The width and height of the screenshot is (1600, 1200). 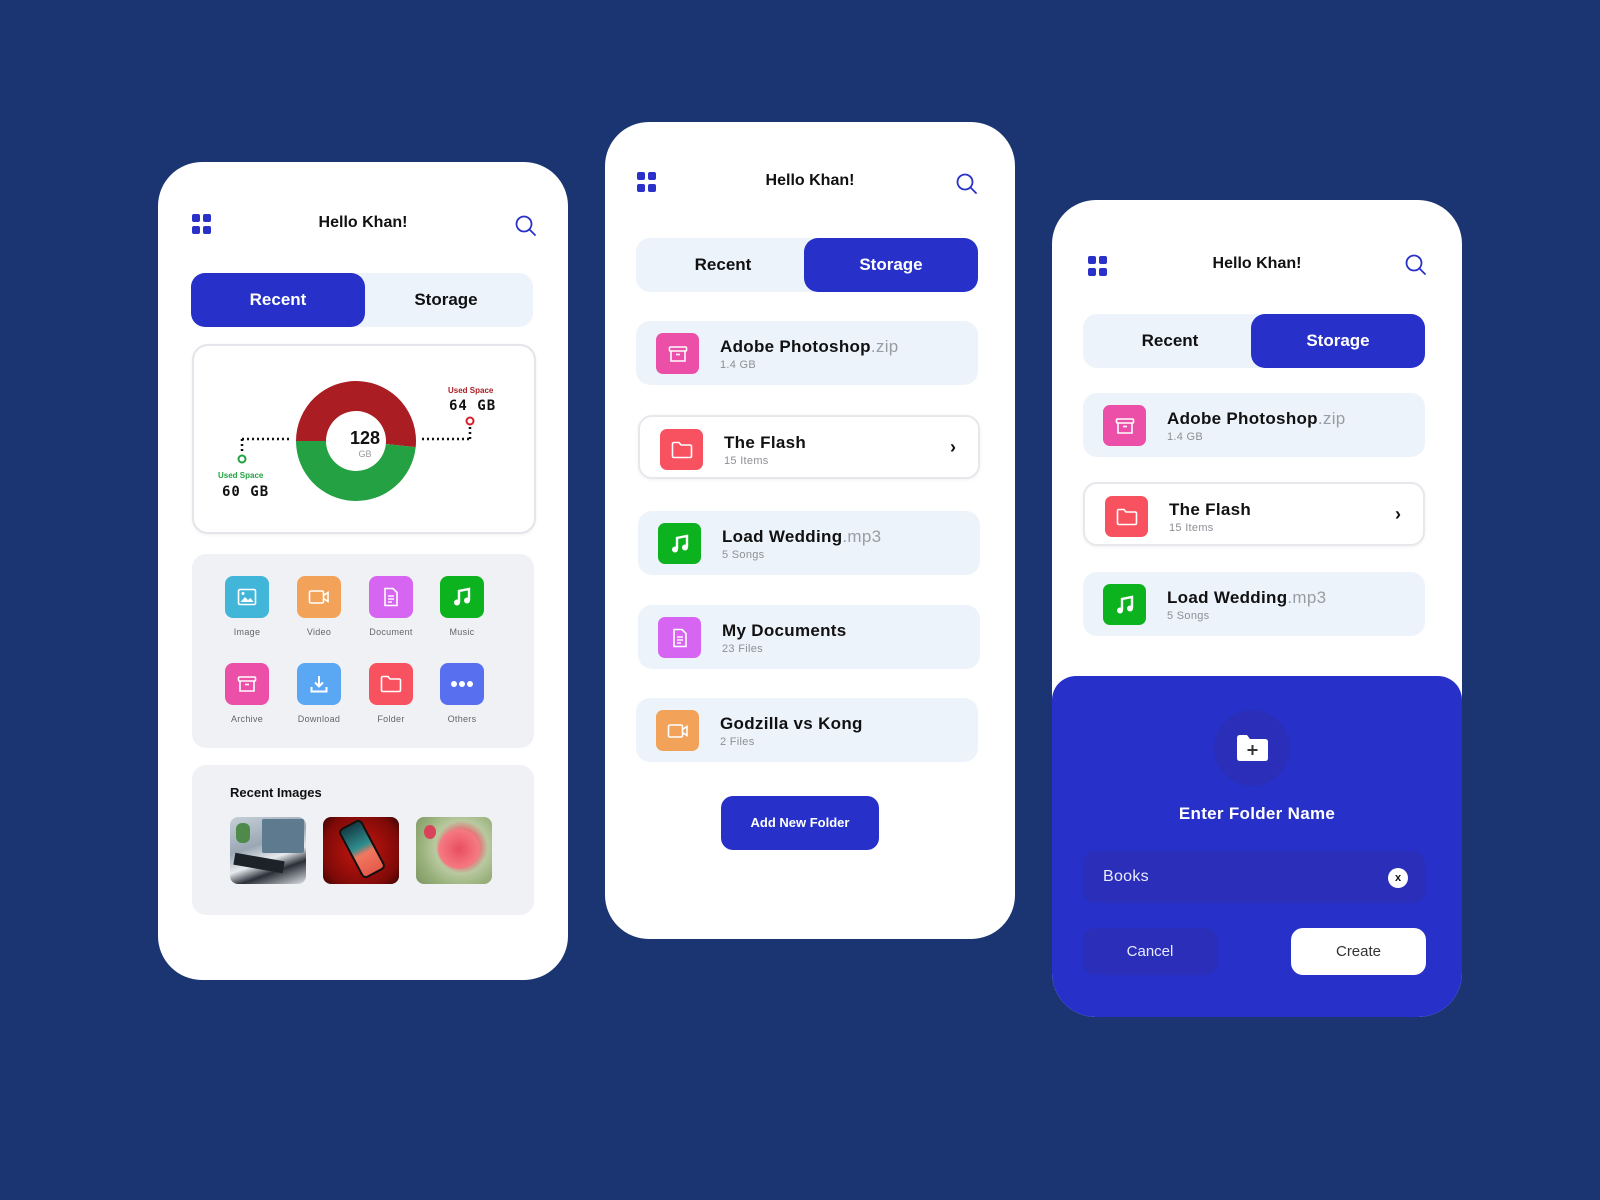 What do you see at coordinates (246, 492) in the screenshot?
I see `green-segment-value: 60 GB` at bounding box center [246, 492].